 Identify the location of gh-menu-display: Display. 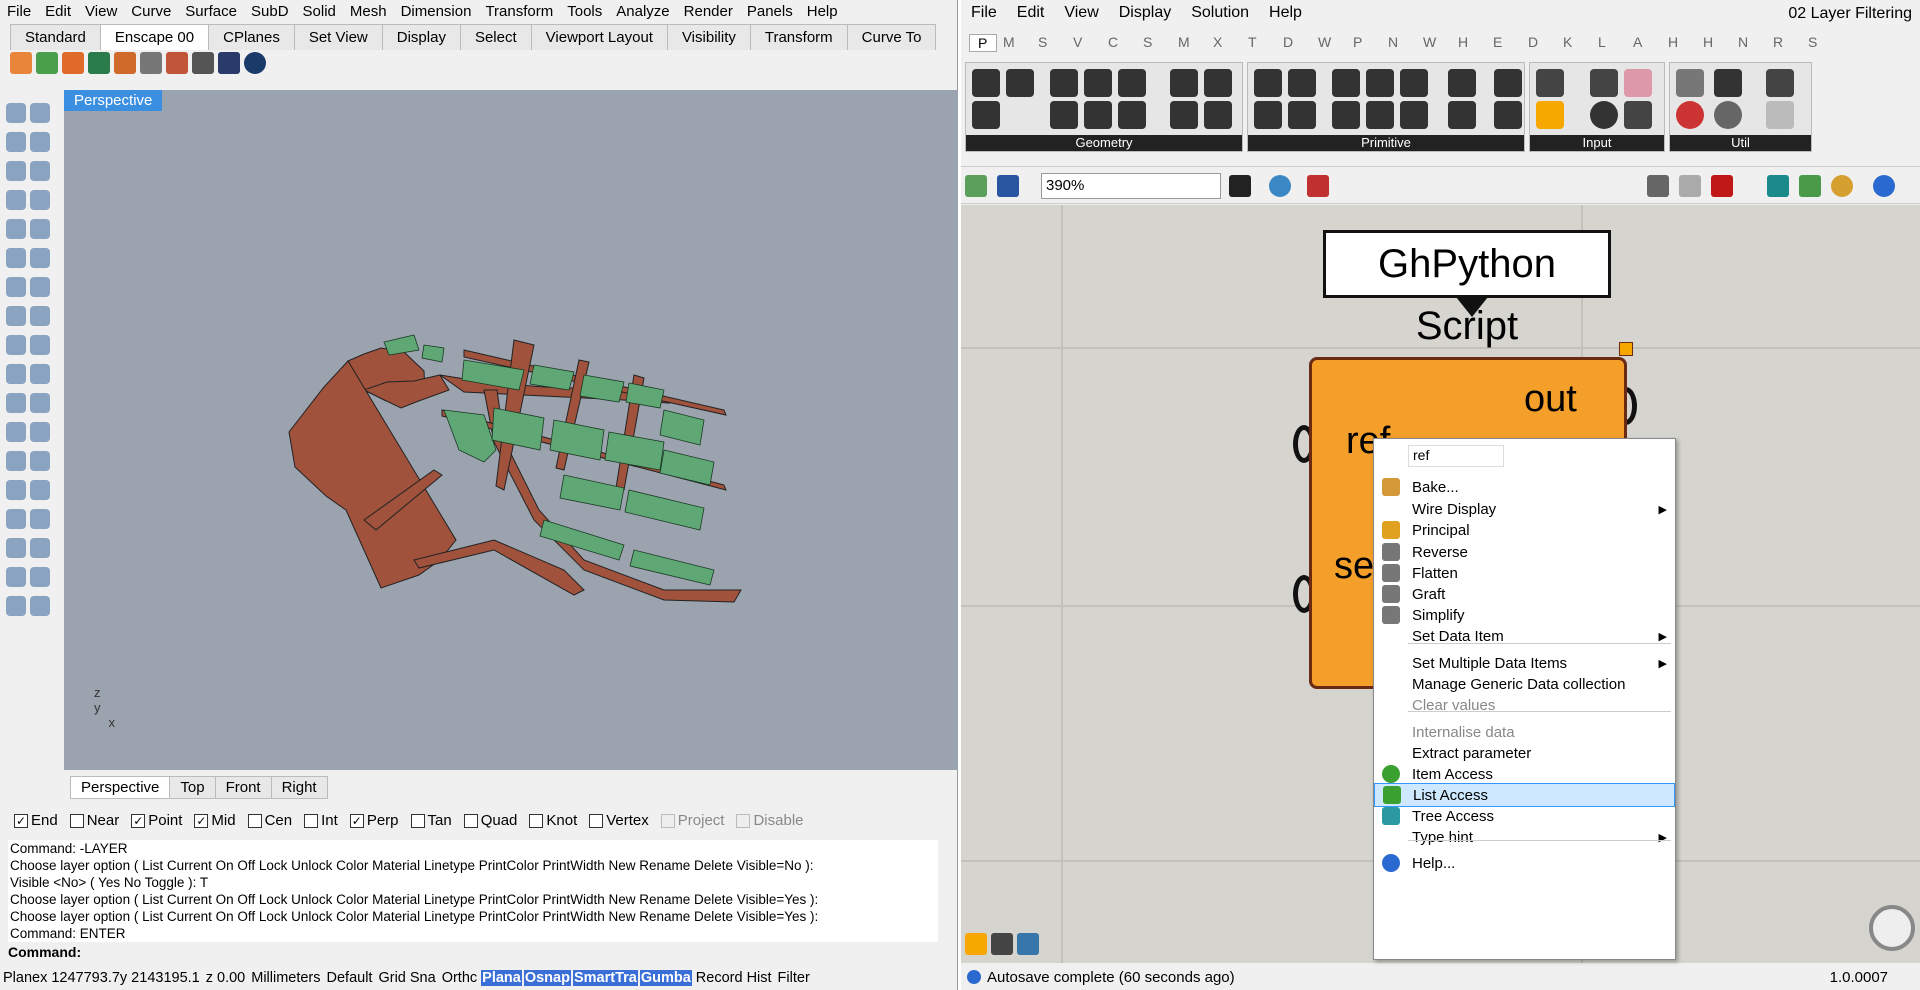
(1145, 15).